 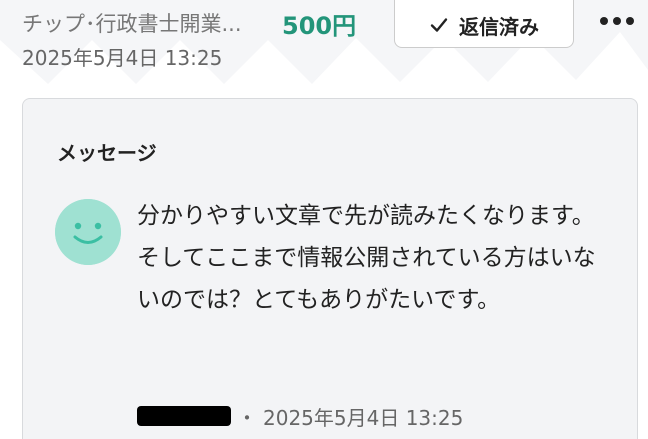 What do you see at coordinates (319, 26) in the screenshot?
I see `tip-amount: 500円` at bounding box center [319, 26].